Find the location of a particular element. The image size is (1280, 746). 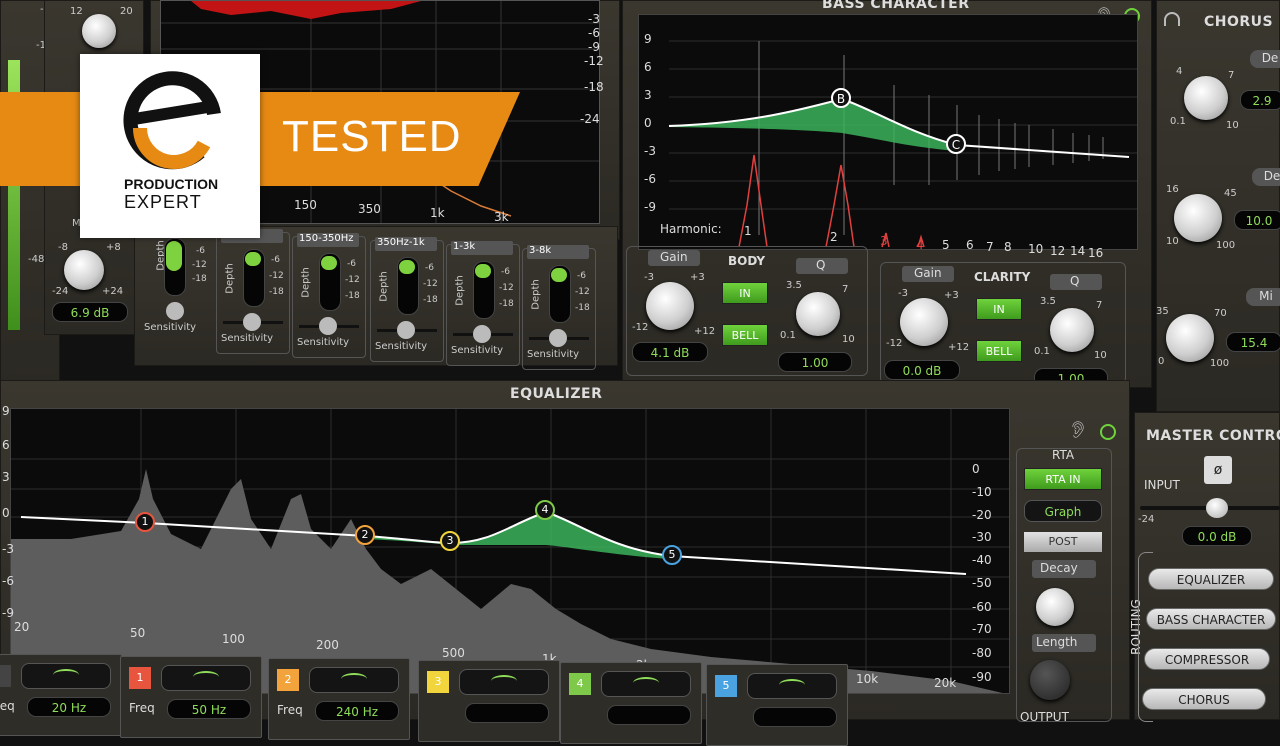

clarity-q-knob is located at coordinates (1072, 330).